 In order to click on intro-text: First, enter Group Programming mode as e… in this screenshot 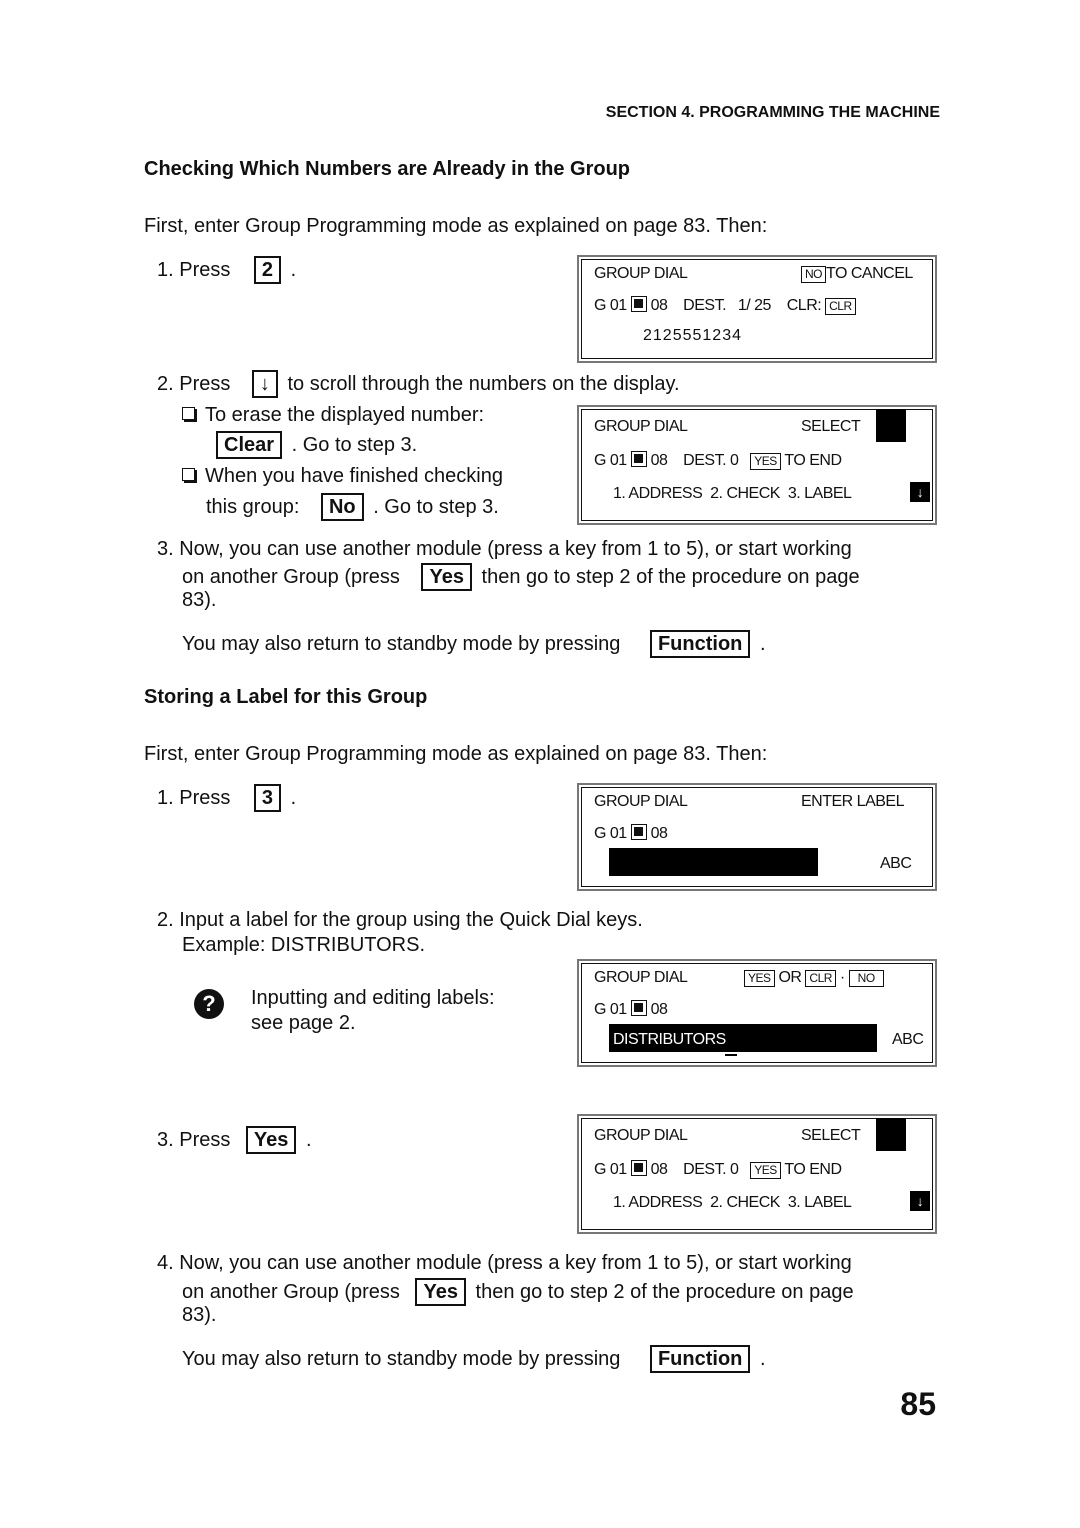, I will do `click(456, 226)`.